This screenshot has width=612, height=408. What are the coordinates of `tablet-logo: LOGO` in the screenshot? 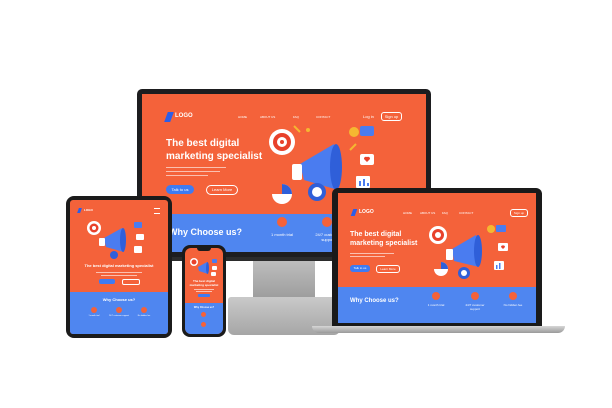 It's located at (88, 210).